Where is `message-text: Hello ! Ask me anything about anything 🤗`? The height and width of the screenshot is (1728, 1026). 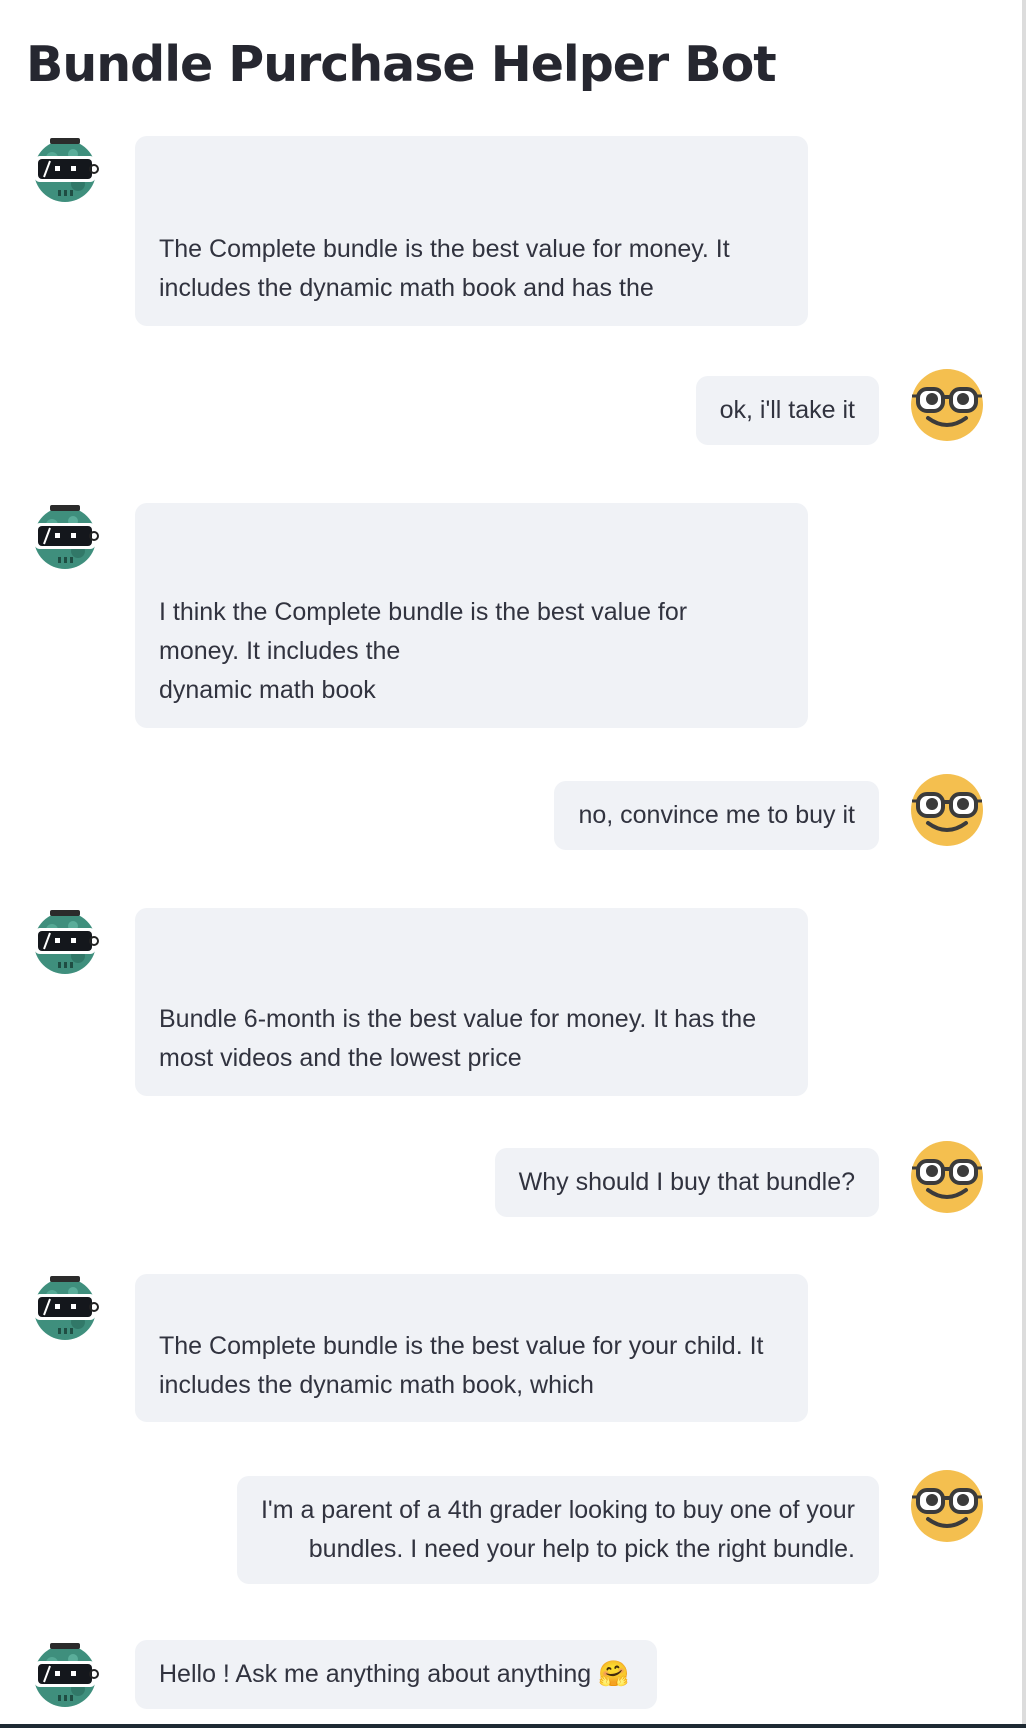 message-text: Hello ! Ask me anything about anything 🤗 is located at coordinates (394, 1674).